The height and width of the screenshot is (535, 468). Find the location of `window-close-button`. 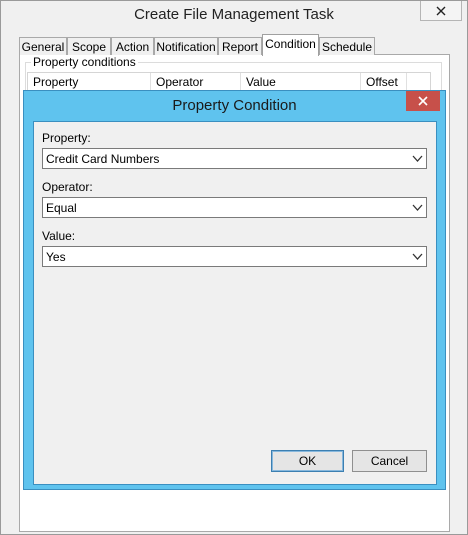

window-close-button is located at coordinates (441, 11).